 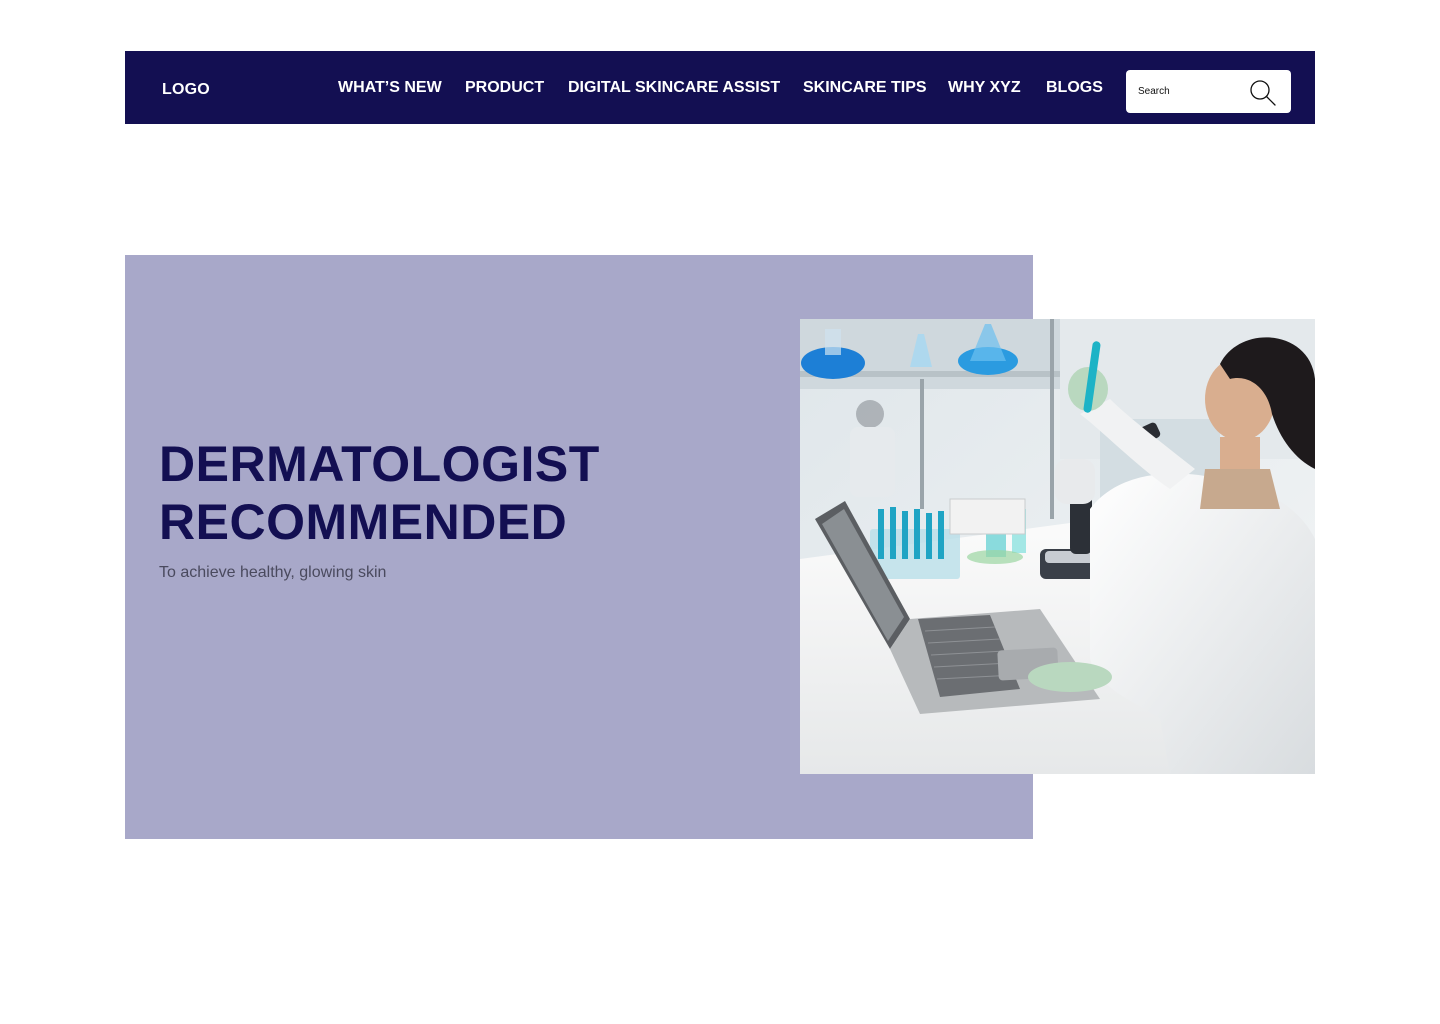 What do you see at coordinates (379, 493) in the screenshot?
I see `hero-title: DERMATOLOGIST RECOMMENDED` at bounding box center [379, 493].